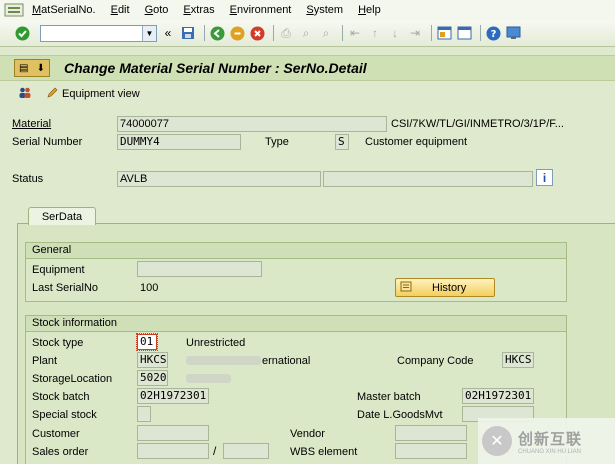  What do you see at coordinates (307, 94) in the screenshot?
I see `application-toolbar: Equipment view` at bounding box center [307, 94].